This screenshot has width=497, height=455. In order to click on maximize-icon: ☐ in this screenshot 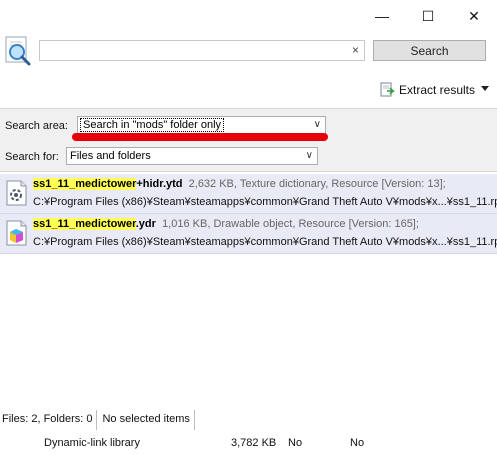, I will do `click(428, 15)`.